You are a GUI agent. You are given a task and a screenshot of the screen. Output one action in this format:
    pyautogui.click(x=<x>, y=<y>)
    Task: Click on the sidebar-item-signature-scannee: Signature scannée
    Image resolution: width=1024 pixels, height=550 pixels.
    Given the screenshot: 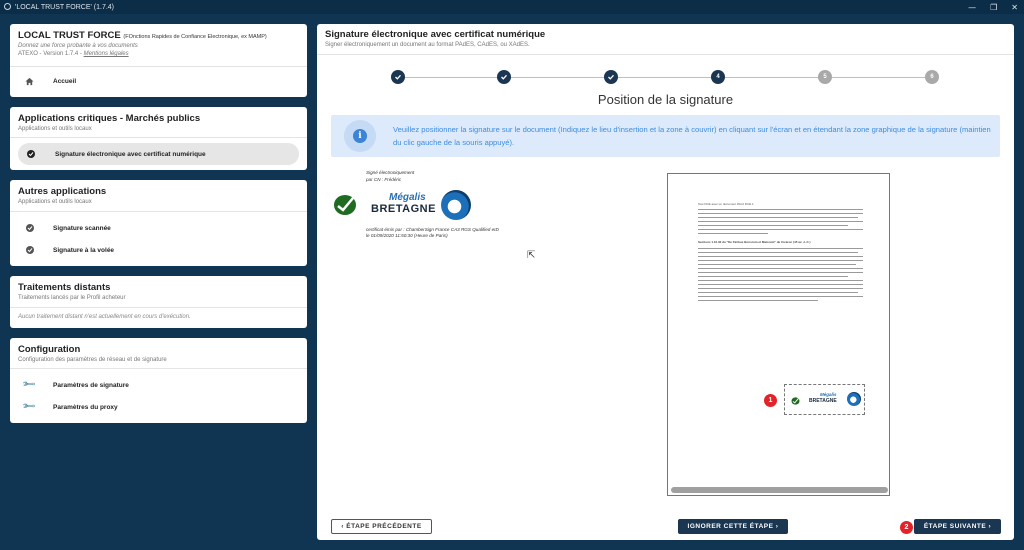 What is the action you would take?
    pyautogui.click(x=158, y=228)
    